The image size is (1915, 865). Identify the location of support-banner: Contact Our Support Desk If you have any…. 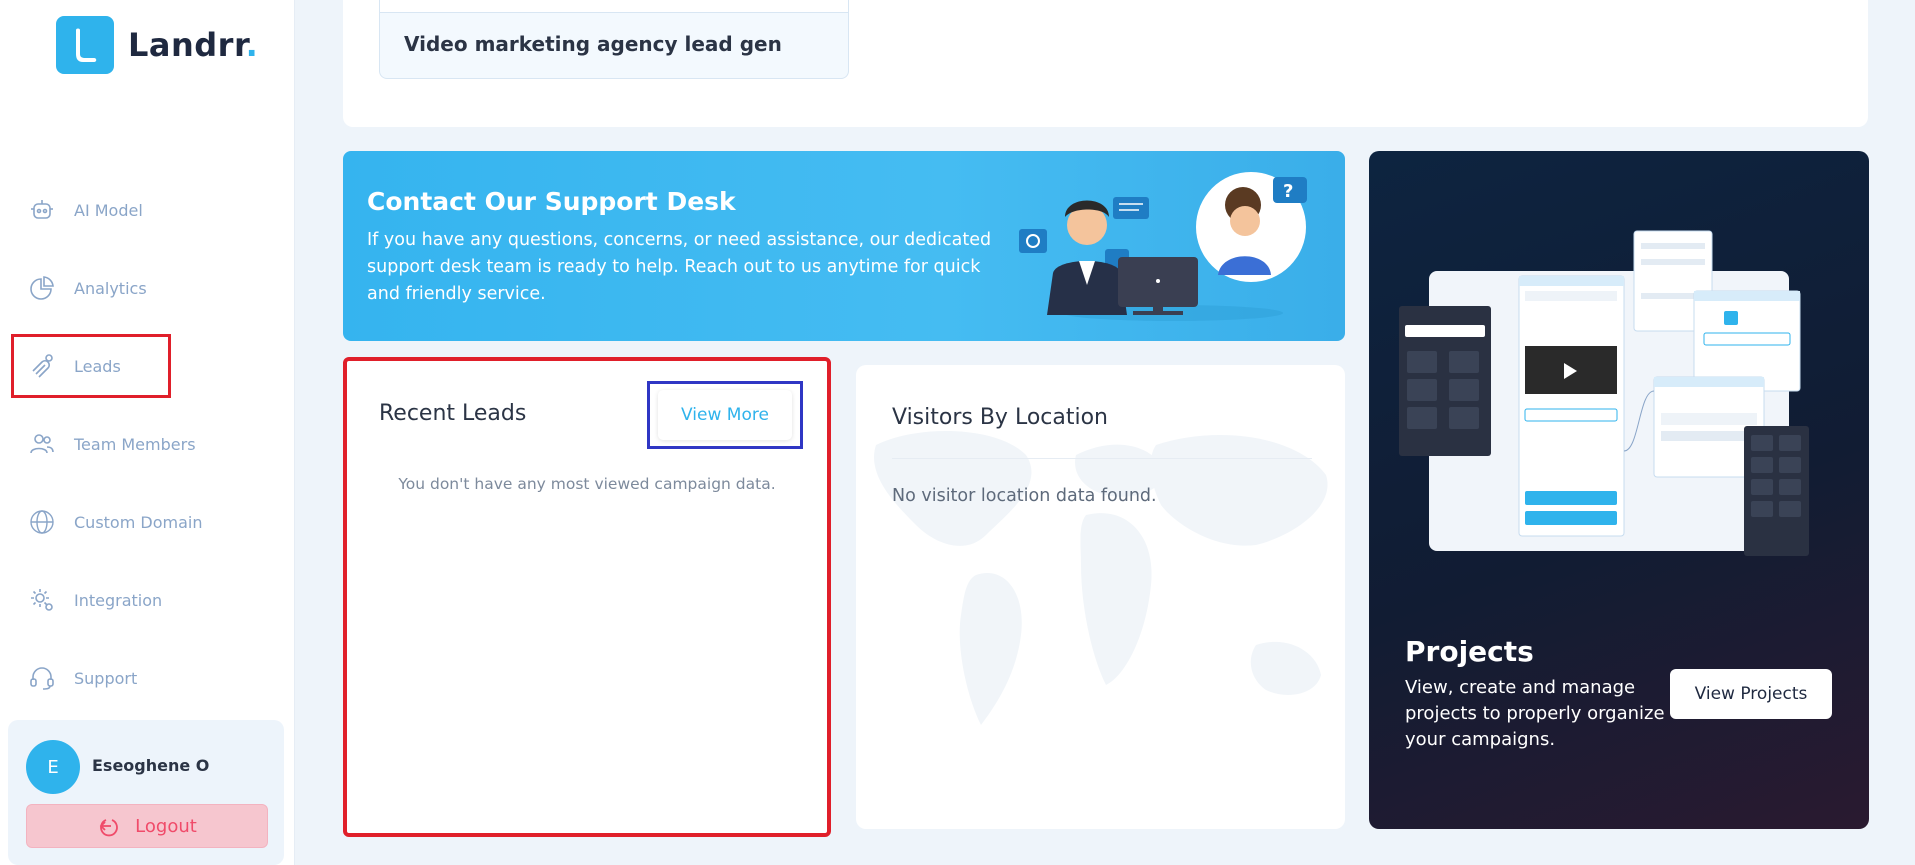
(844, 246).